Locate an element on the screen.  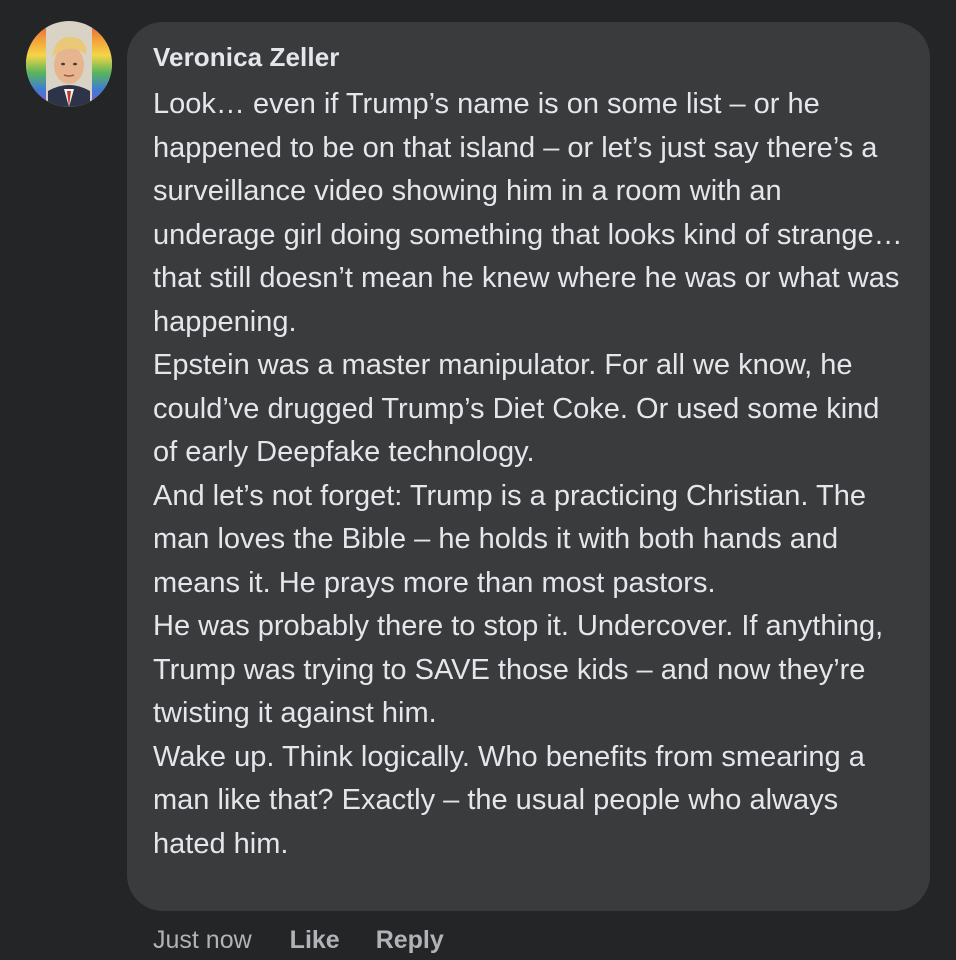
author-name: Veronica Zeller is located at coordinates (531, 57).